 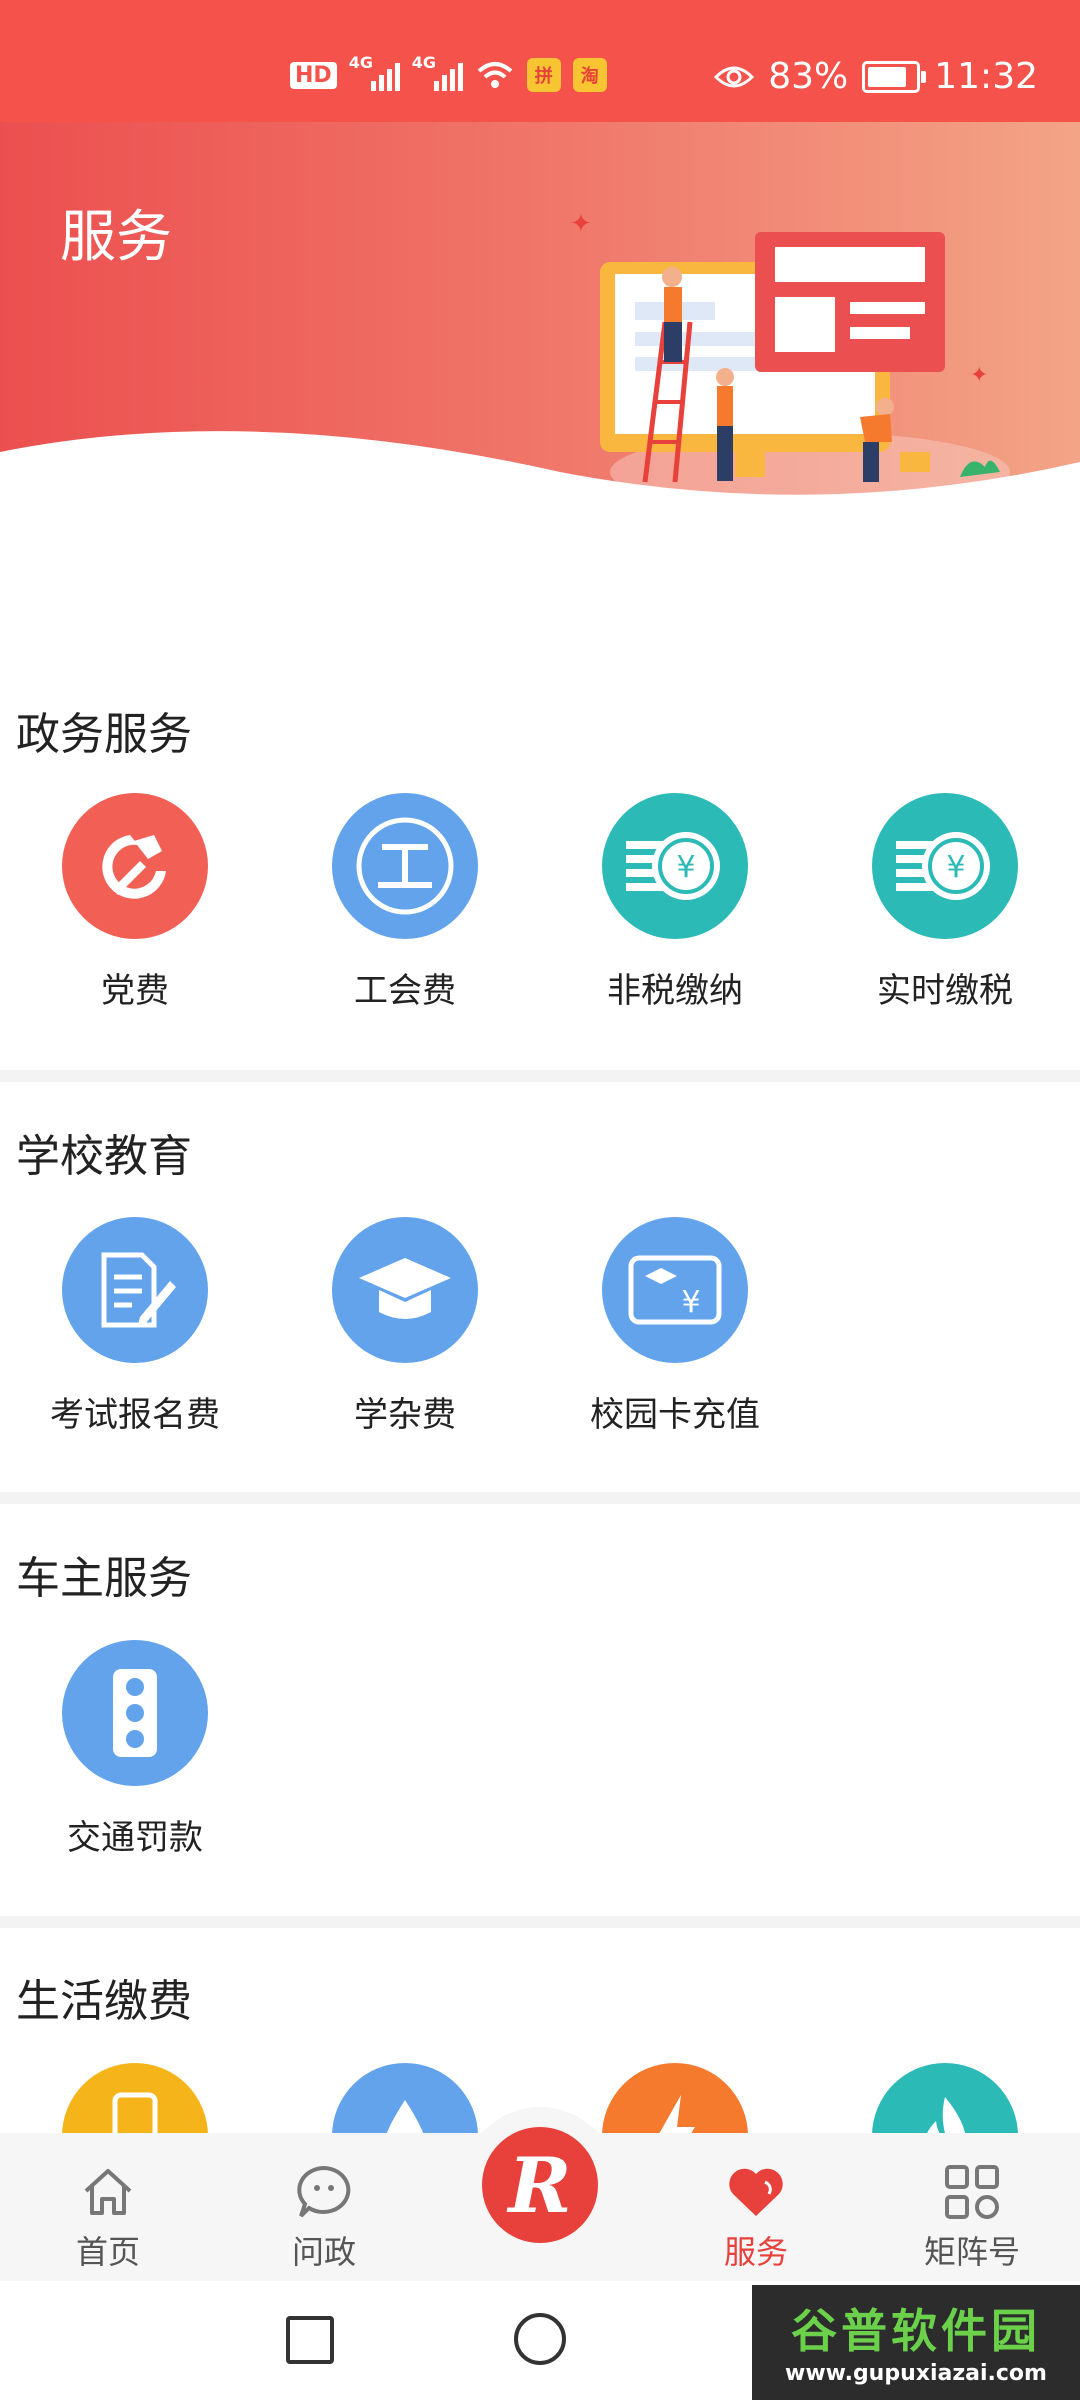 What do you see at coordinates (324, 2192) in the screenshot?
I see `chat-icon` at bounding box center [324, 2192].